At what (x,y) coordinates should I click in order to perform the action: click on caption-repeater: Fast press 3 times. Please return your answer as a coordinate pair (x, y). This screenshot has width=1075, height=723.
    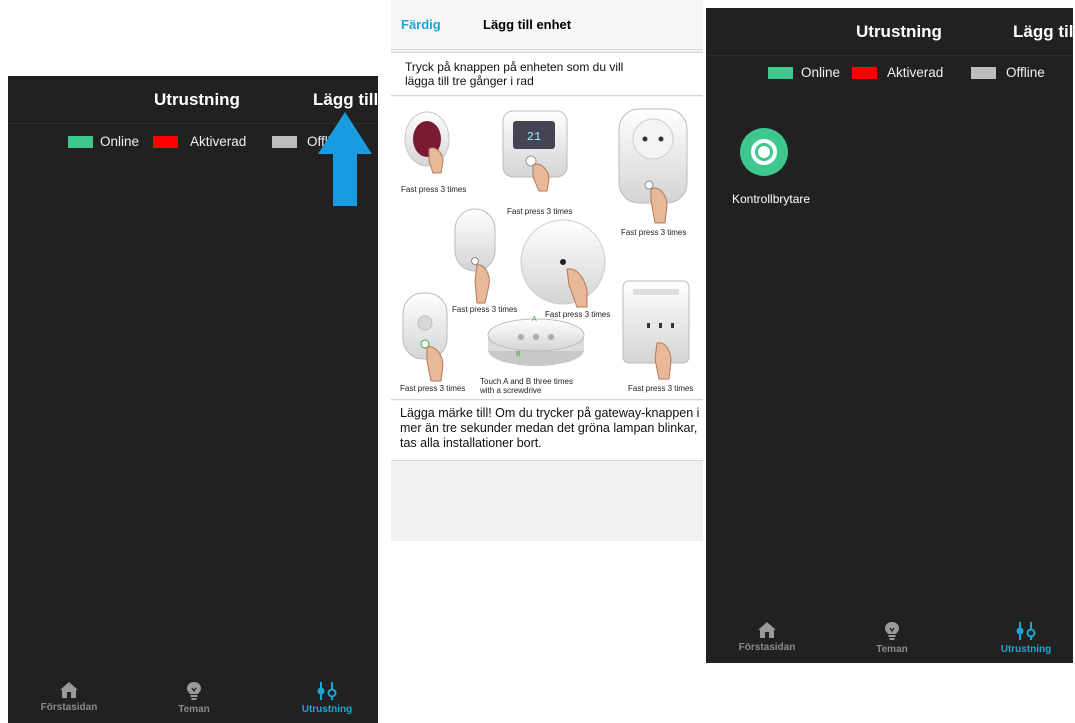
    Looking at the image, I should click on (661, 388).